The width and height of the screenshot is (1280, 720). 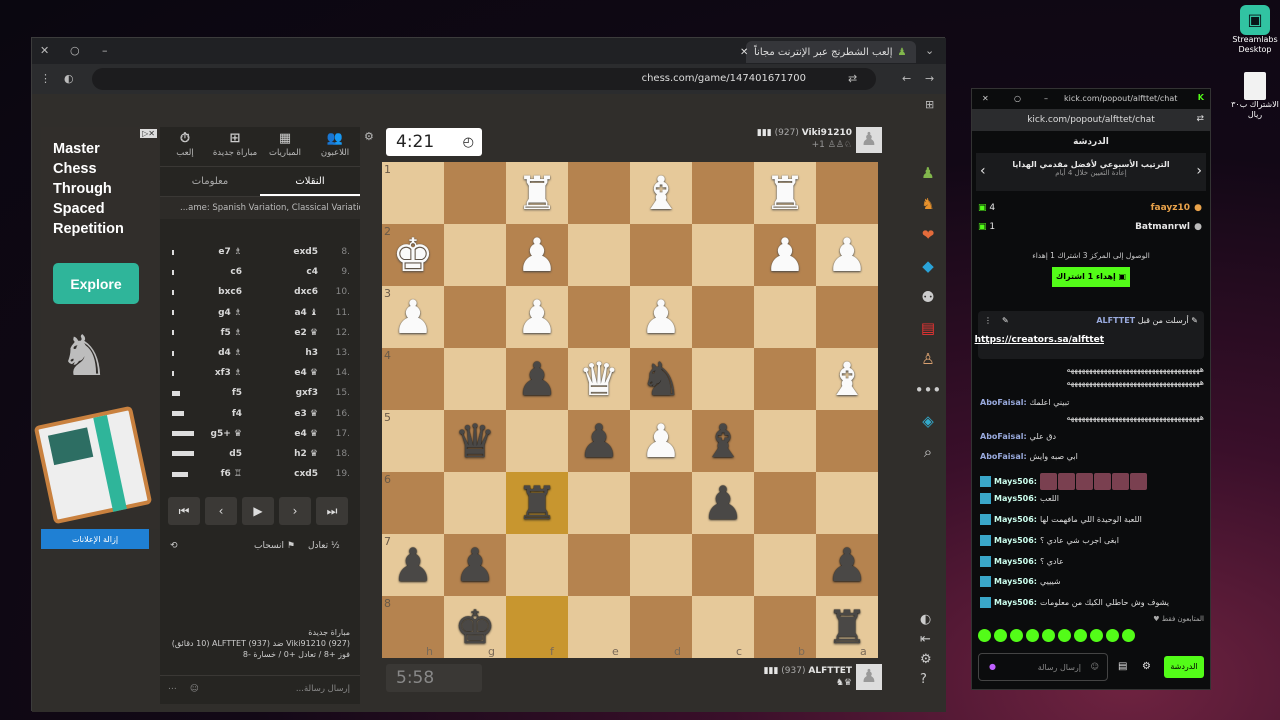 What do you see at coordinates (260, 688) in the screenshot?
I see `message-input: إرسال رسالة... ☺ ⋯` at bounding box center [260, 688].